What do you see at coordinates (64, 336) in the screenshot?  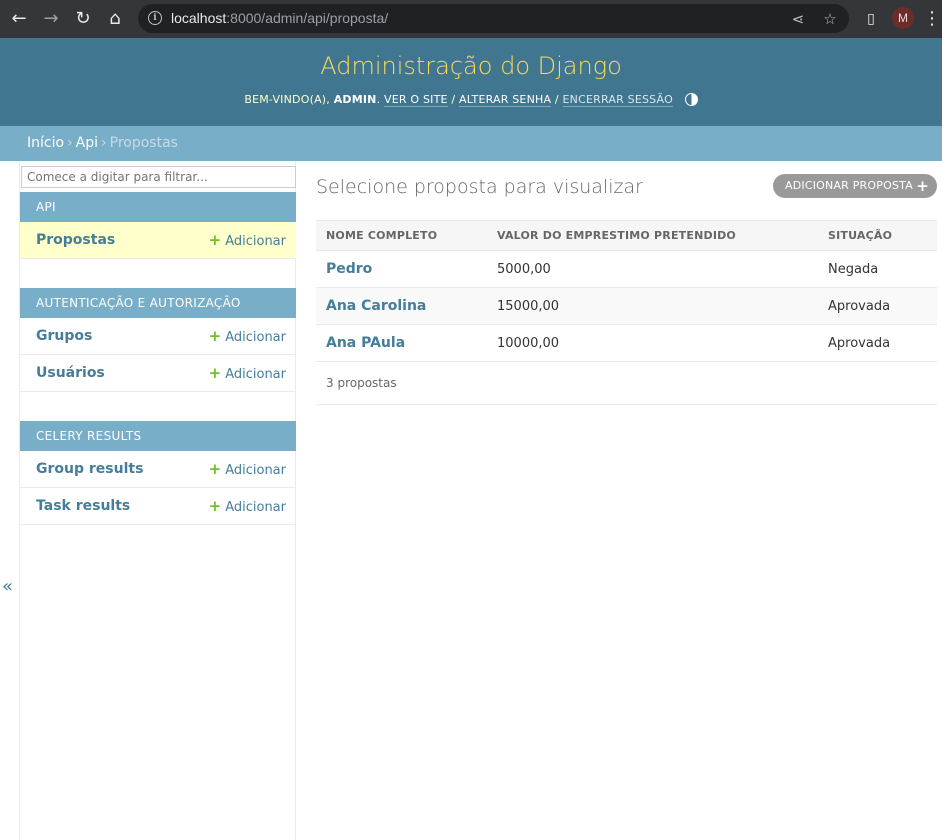 I see `model-link: Grupos` at bounding box center [64, 336].